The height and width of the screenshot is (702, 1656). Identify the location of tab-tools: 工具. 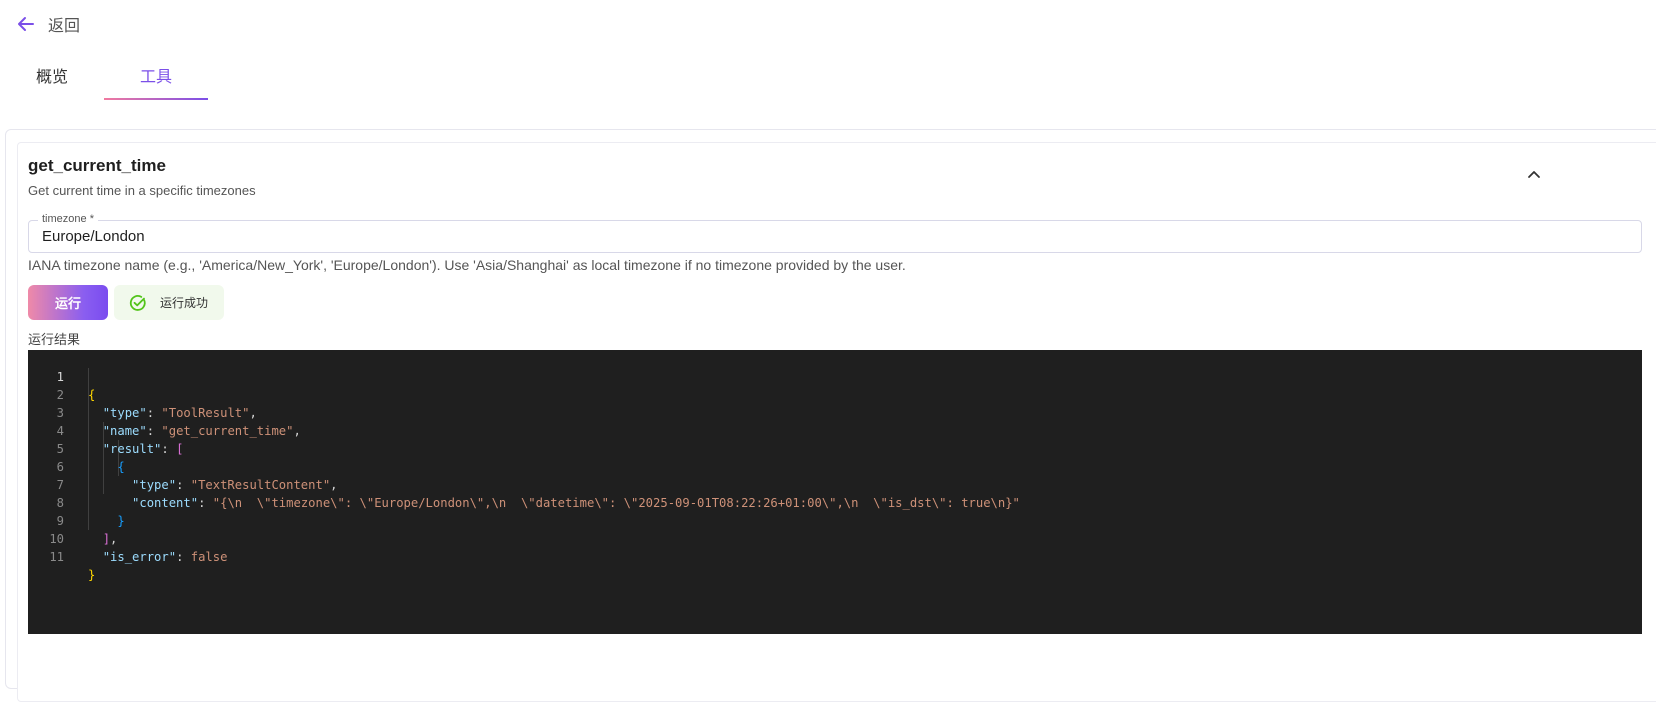
(156, 78).